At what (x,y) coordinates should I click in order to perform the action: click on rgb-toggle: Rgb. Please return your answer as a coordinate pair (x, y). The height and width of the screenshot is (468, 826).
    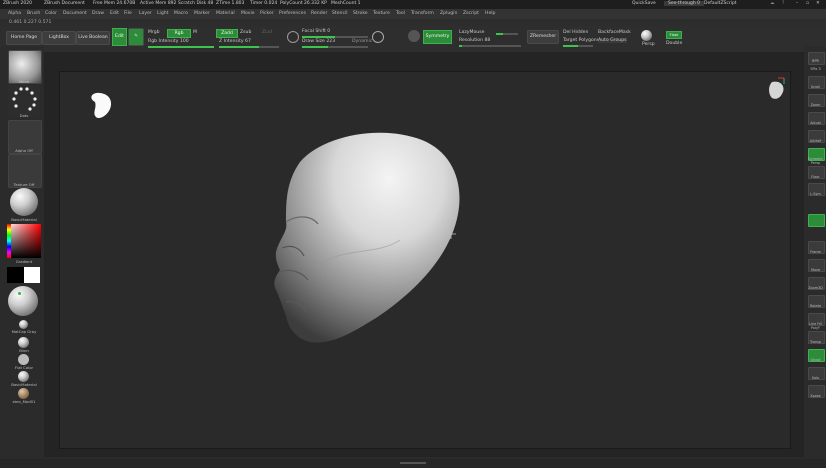
    Looking at the image, I should click on (179, 33).